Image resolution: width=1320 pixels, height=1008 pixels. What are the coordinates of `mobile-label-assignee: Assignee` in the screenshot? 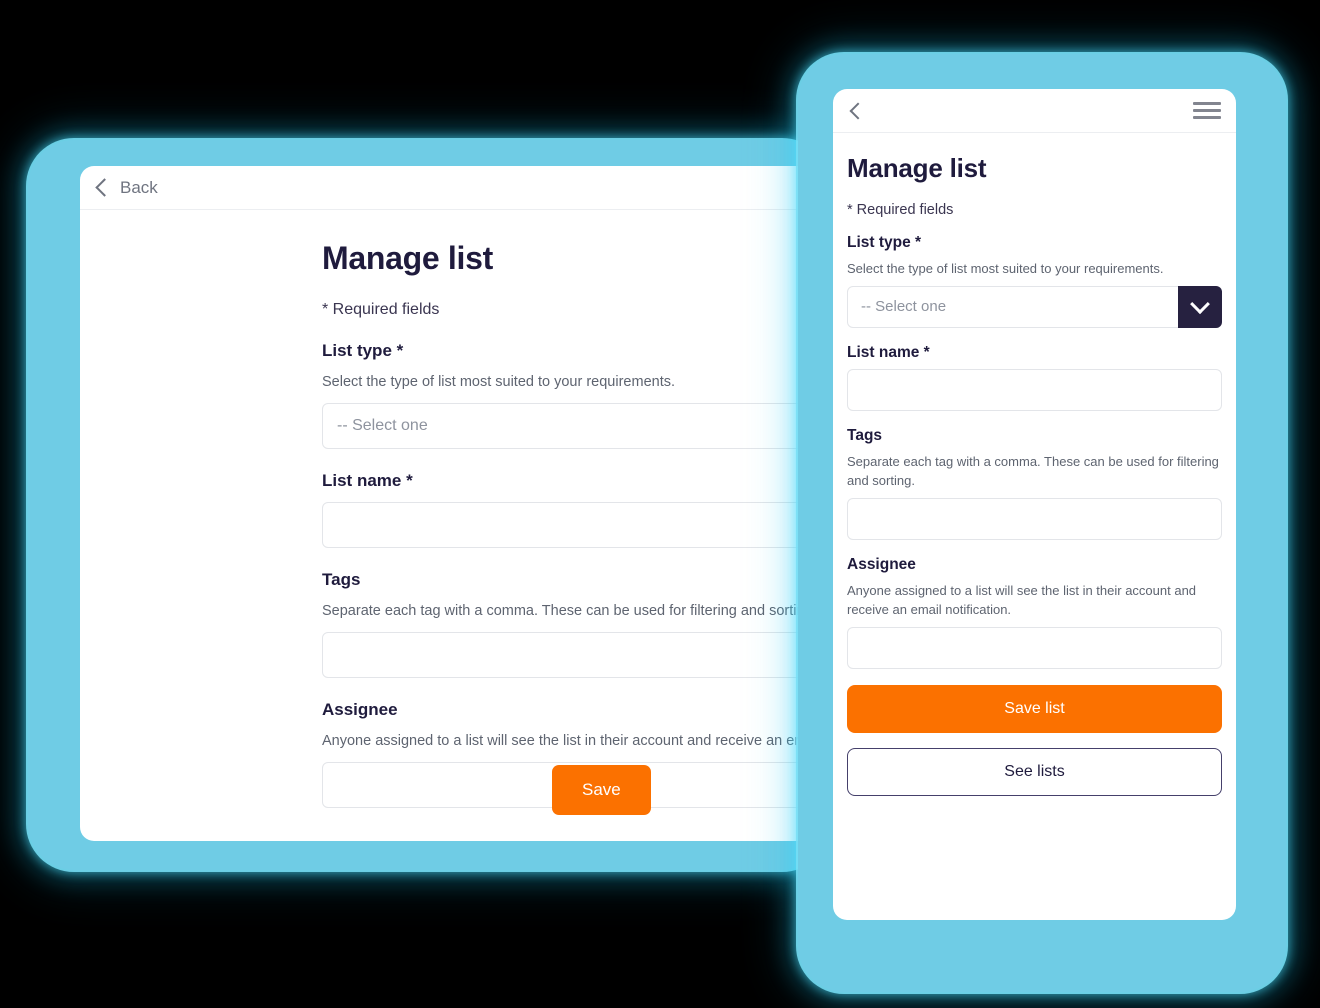 It's located at (881, 564).